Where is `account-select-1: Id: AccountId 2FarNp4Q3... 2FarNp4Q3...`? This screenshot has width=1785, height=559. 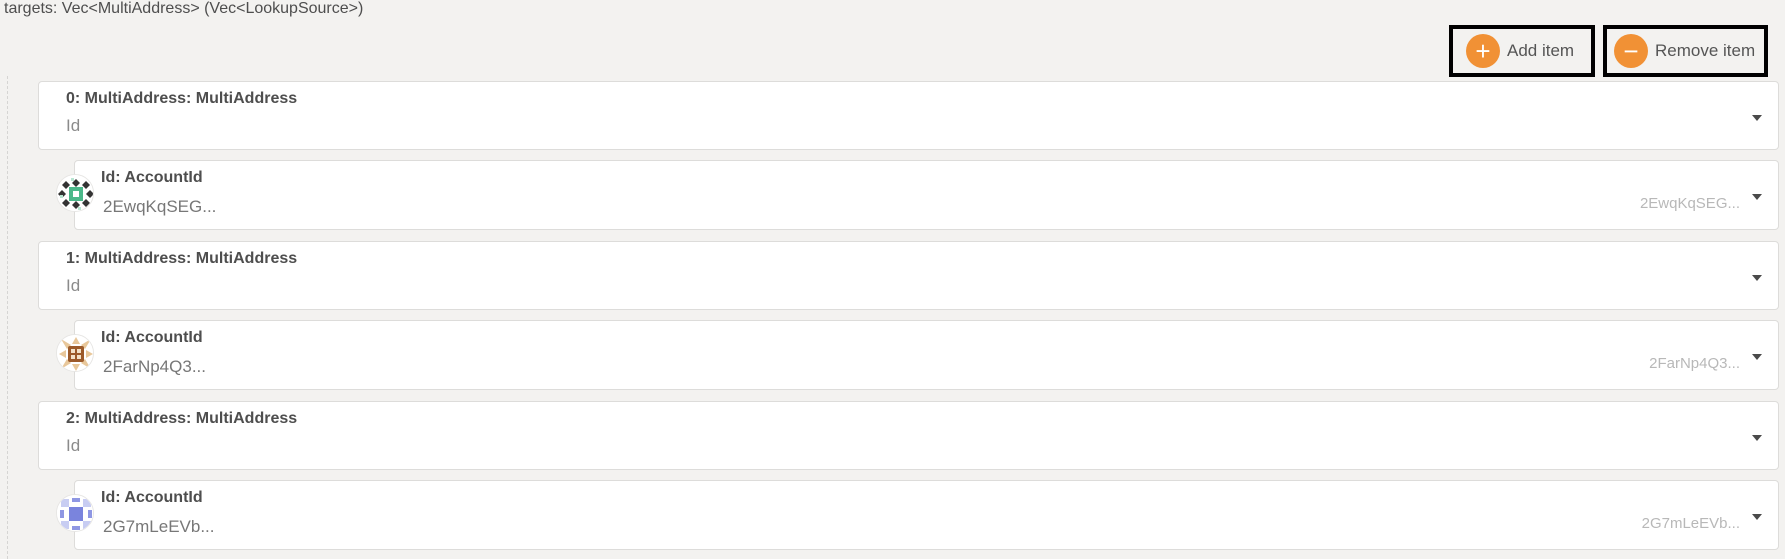 account-select-1: Id: AccountId 2FarNp4Q3... 2FarNp4Q3... is located at coordinates (926, 355).